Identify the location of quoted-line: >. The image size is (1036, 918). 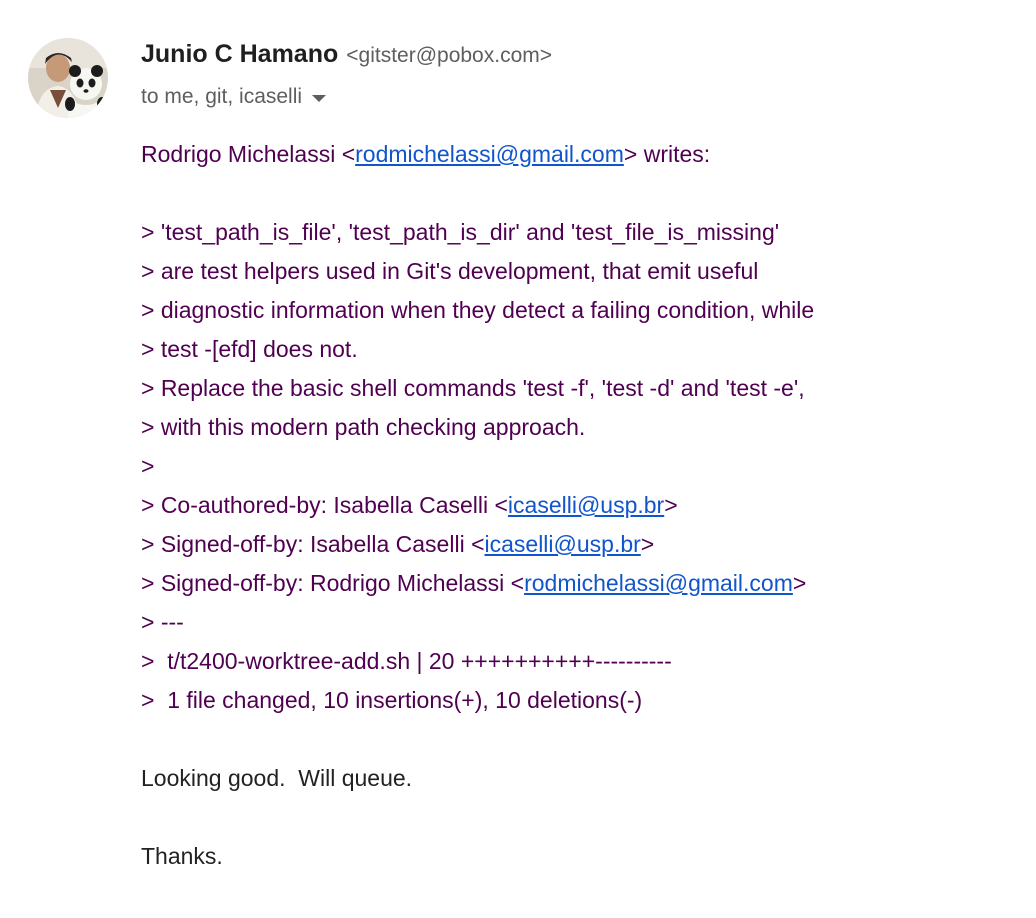
(148, 466).